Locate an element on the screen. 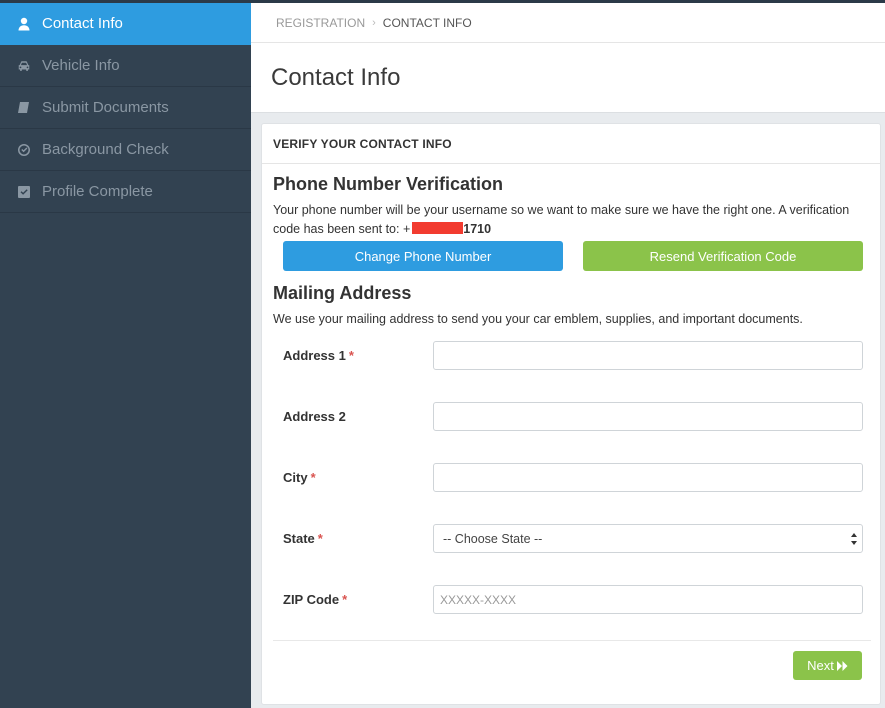 The height and width of the screenshot is (708, 885). city-input is located at coordinates (648, 477).